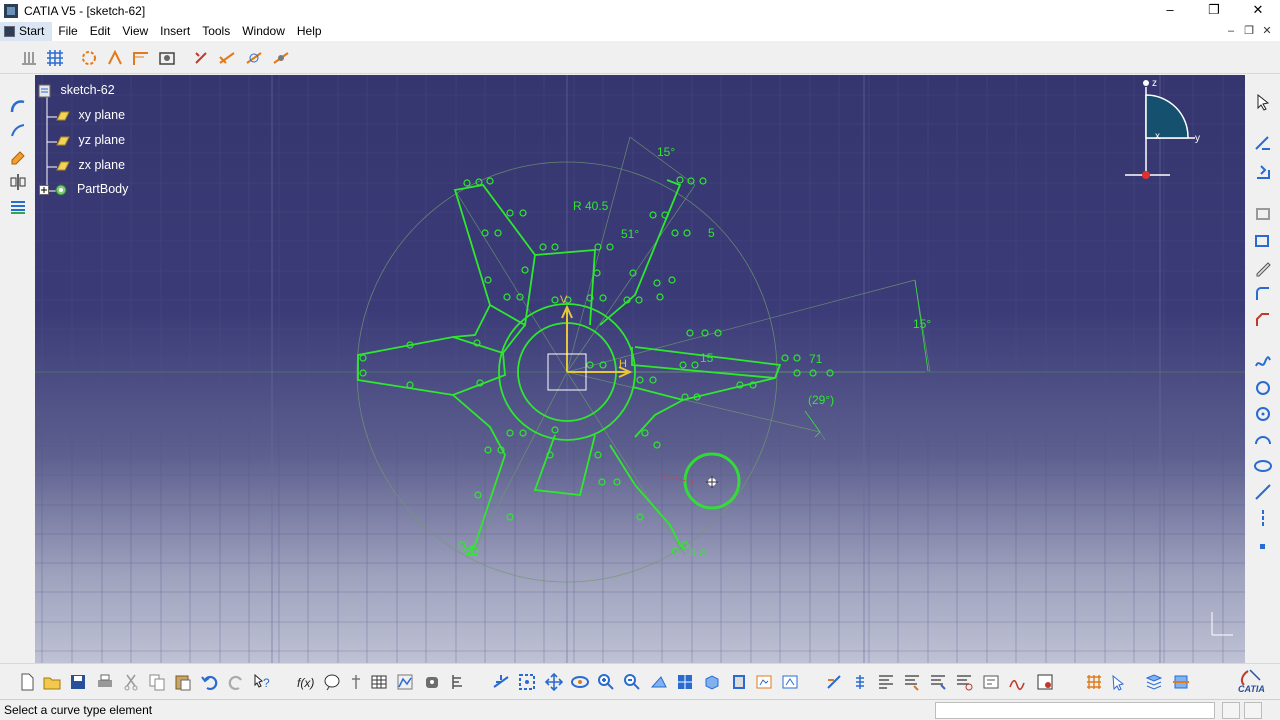 The height and width of the screenshot is (720, 1280). What do you see at coordinates (1263, 440) in the screenshot?
I see `arc-icon` at bounding box center [1263, 440].